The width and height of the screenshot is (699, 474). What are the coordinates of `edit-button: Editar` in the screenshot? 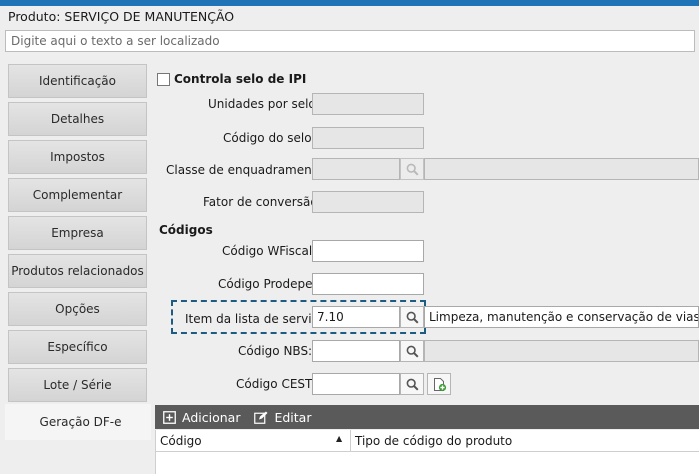 It's located at (282, 417).